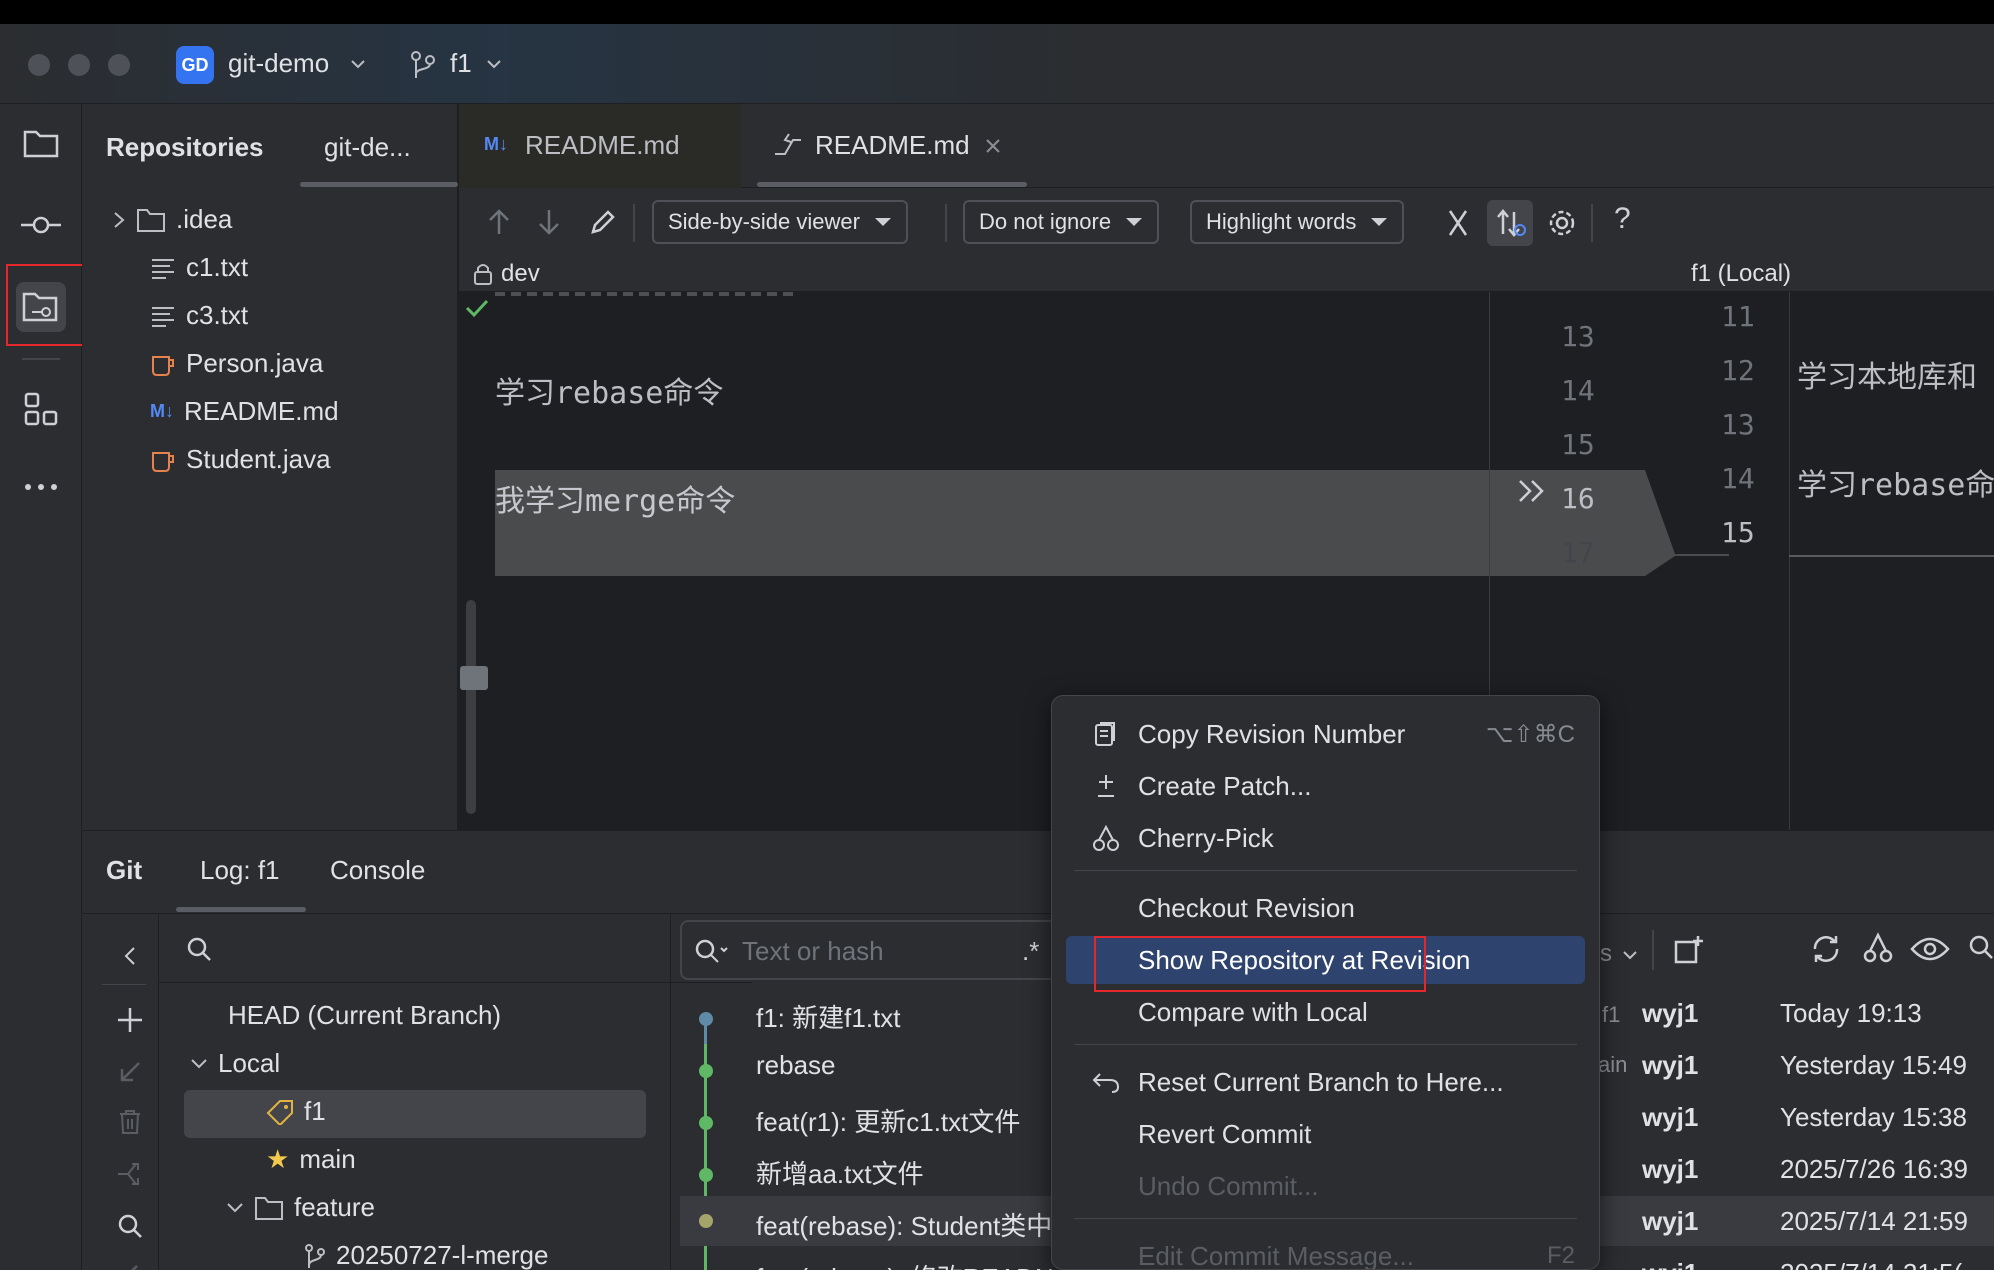  Describe the element at coordinates (474, 678) in the screenshot. I see `splitter-handle` at that location.